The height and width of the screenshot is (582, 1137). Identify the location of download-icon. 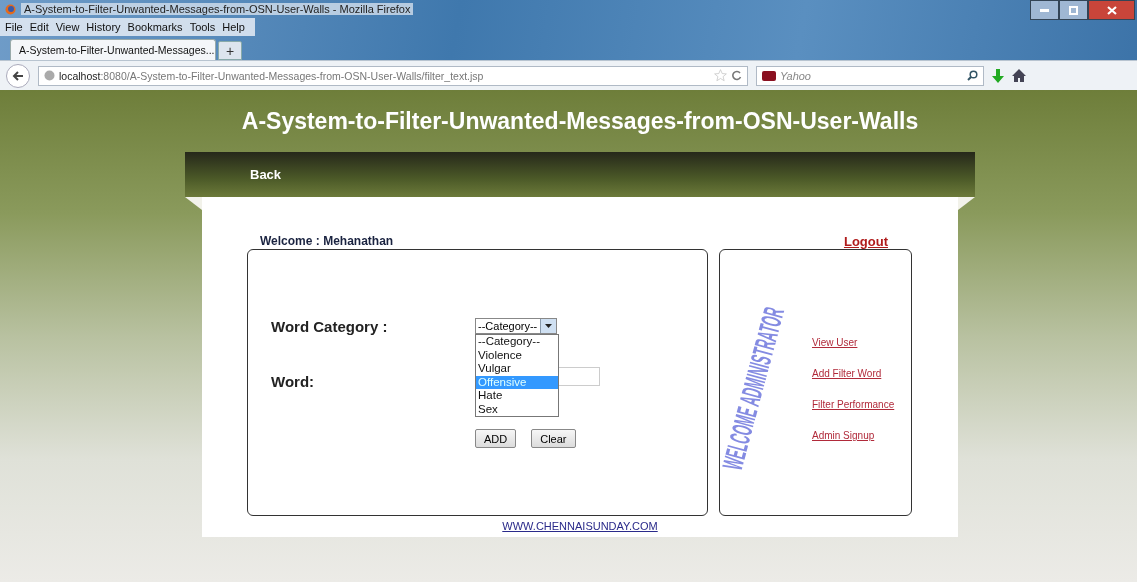
(998, 75).